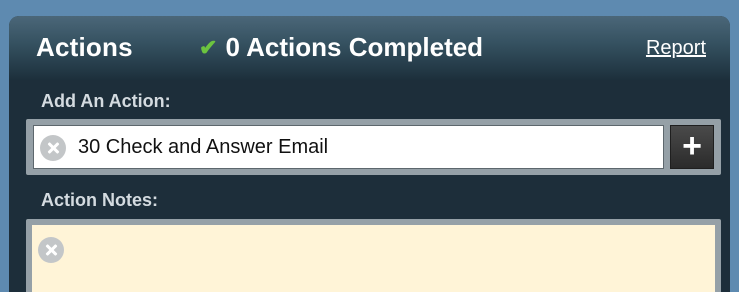 This screenshot has height=292, width=739. What do you see at coordinates (53, 148) in the screenshot?
I see `clear-icon` at bounding box center [53, 148].